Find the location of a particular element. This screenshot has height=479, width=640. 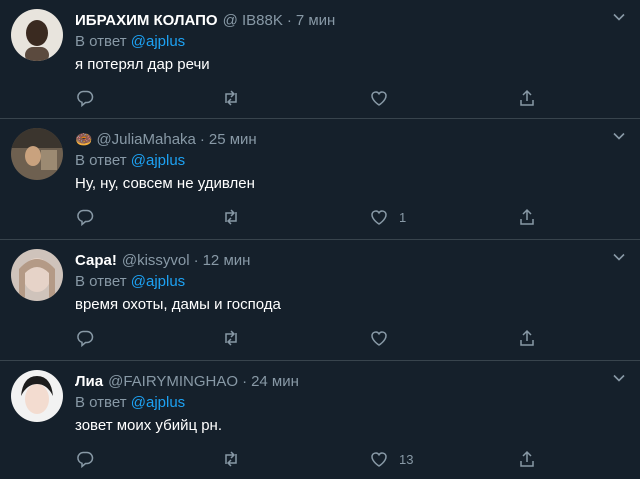

display-name: ИБРАХИМ КОЛАПО is located at coordinates (146, 20).